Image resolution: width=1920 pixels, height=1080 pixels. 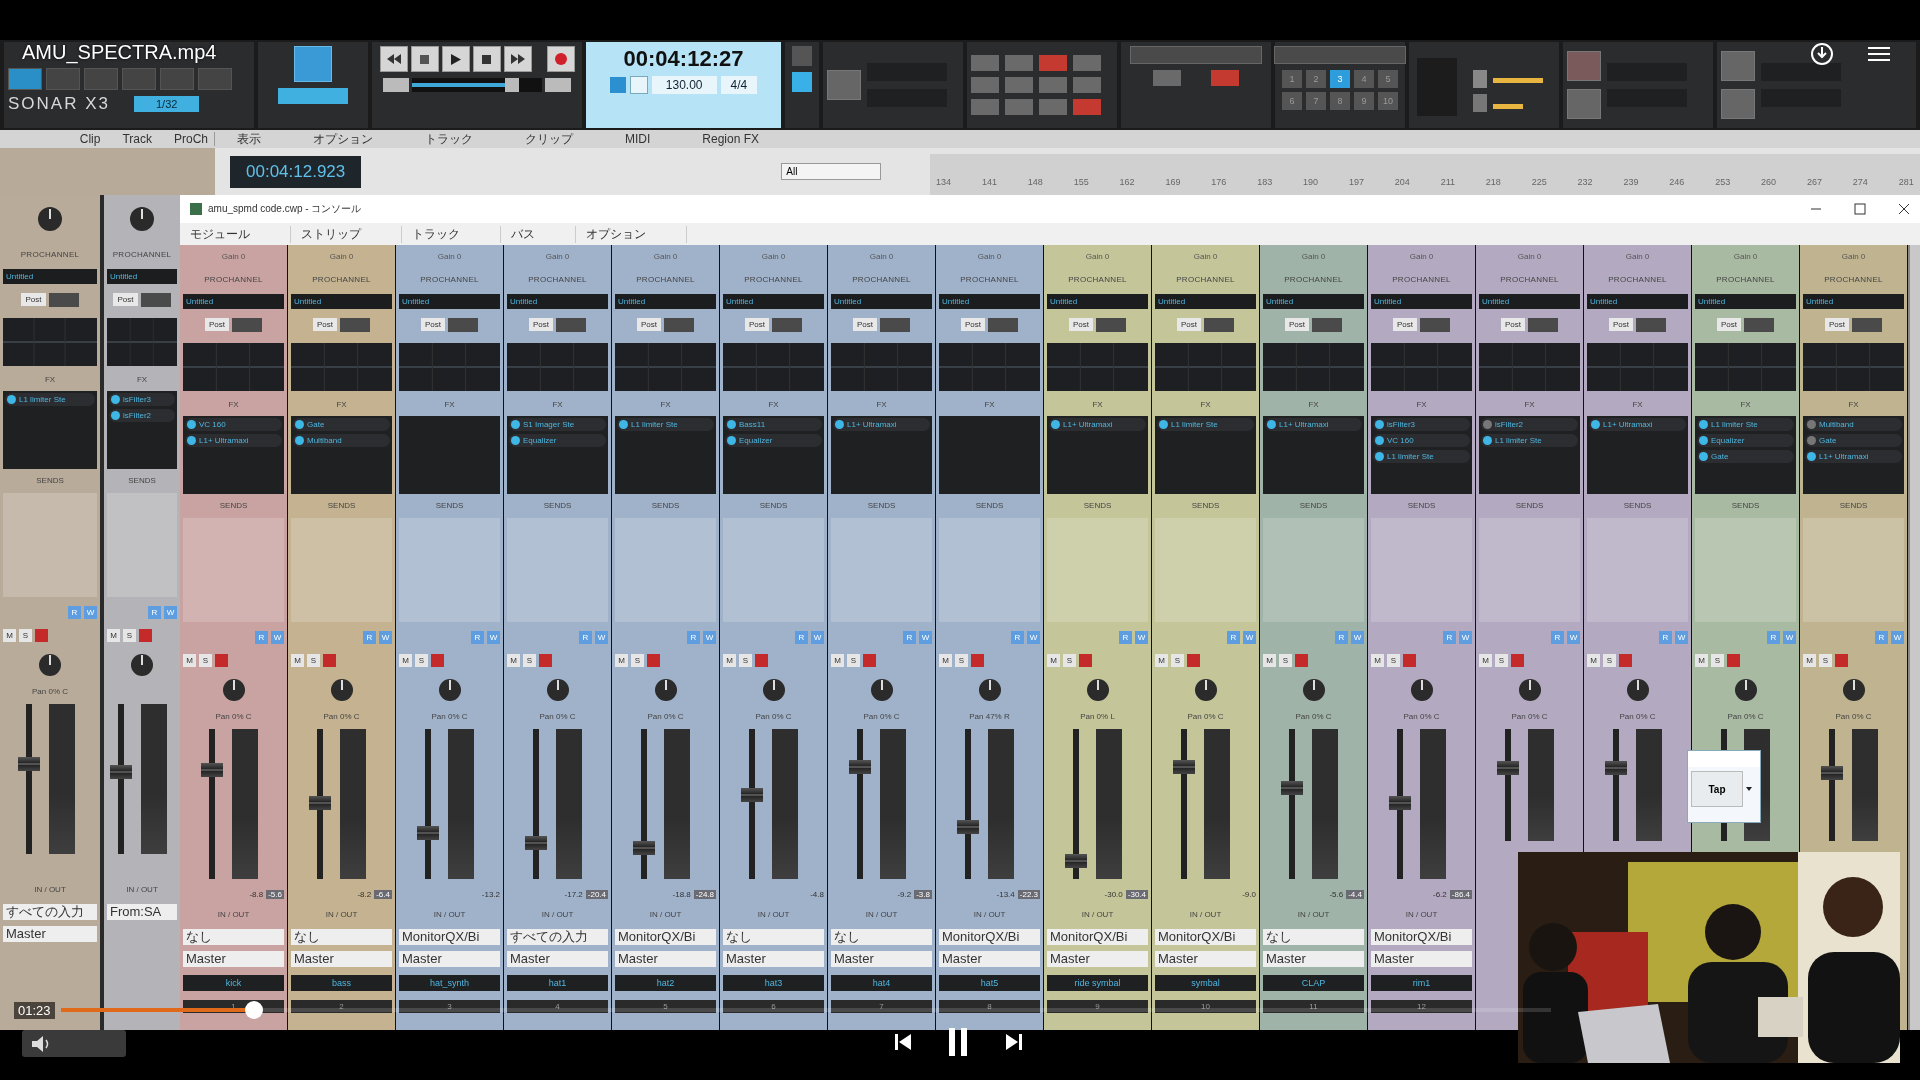 I want to click on track-name: hat1, so click(x=557, y=983).